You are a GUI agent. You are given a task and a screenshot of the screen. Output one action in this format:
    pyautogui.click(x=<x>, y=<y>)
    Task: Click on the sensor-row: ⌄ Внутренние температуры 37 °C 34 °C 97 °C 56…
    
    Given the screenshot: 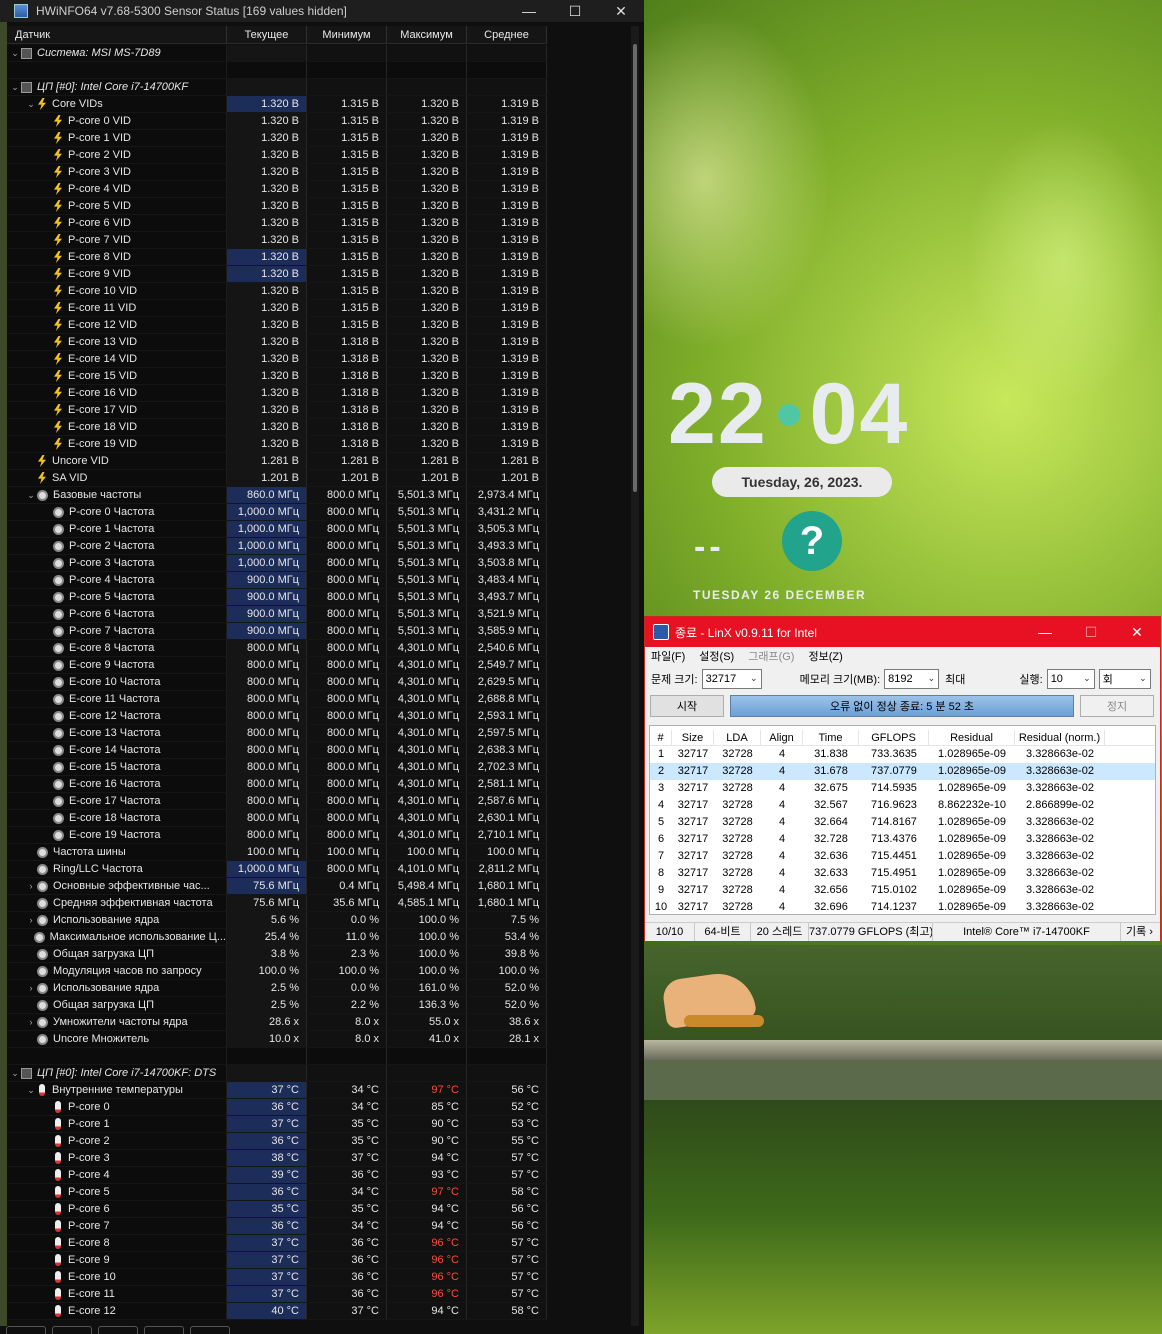 What is the action you would take?
    pyautogui.click(x=277, y=1090)
    